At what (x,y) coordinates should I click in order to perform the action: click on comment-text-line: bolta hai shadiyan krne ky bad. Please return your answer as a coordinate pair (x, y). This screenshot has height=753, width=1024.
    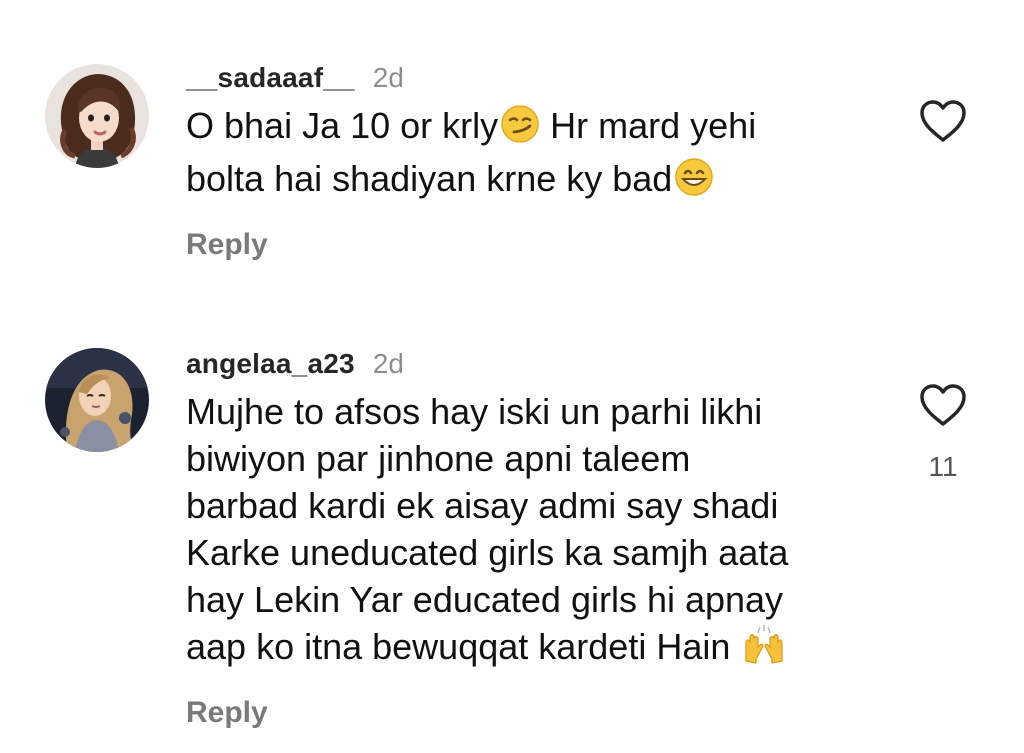
    Looking at the image, I should click on (429, 178).